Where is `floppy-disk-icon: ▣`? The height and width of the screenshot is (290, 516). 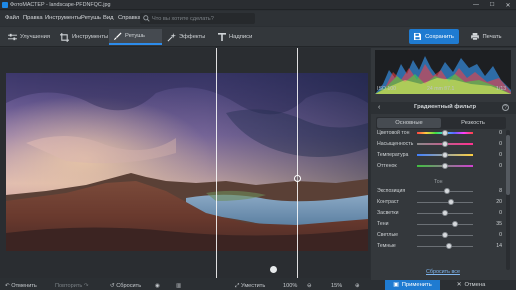 floppy-disk-icon: ▣ is located at coordinates (396, 285).